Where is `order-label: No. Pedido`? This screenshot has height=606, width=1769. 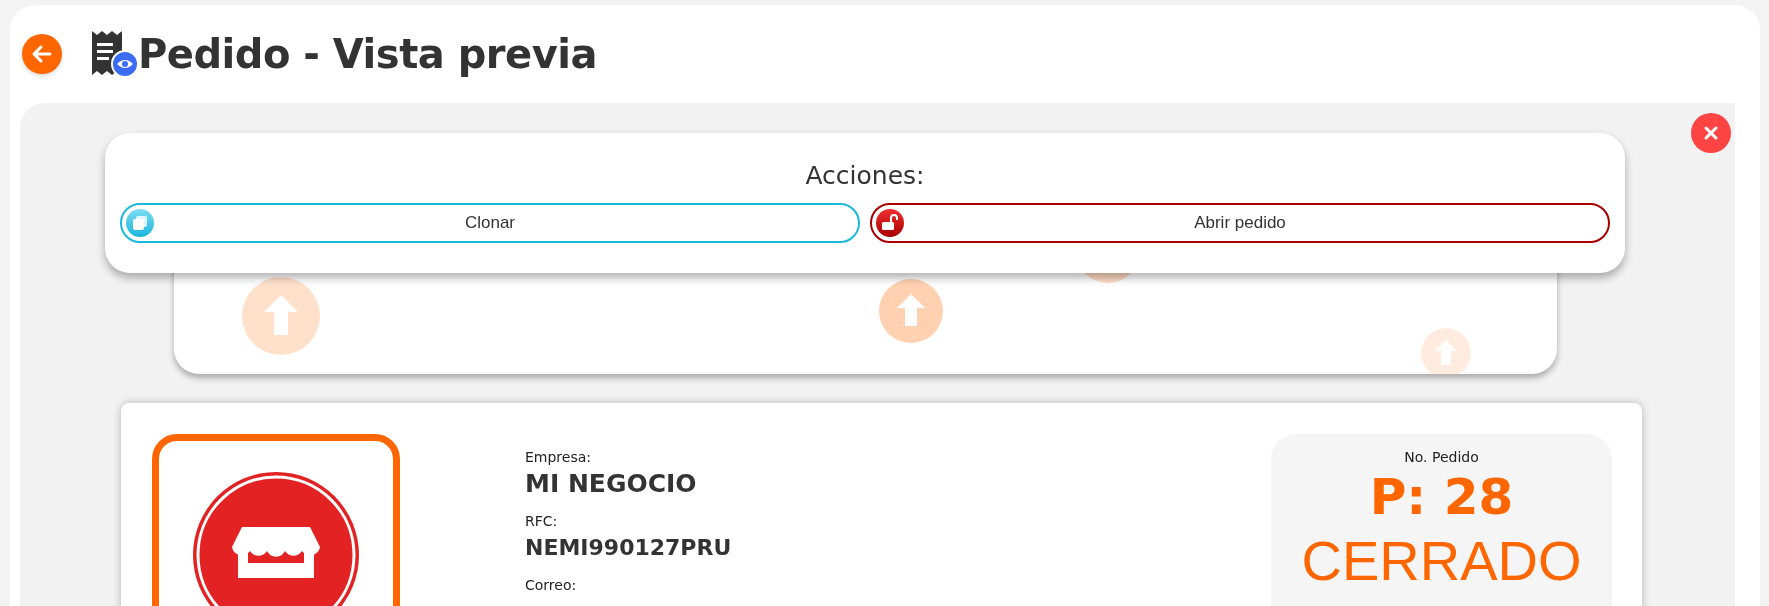
order-label: No. Pedido is located at coordinates (1441, 457).